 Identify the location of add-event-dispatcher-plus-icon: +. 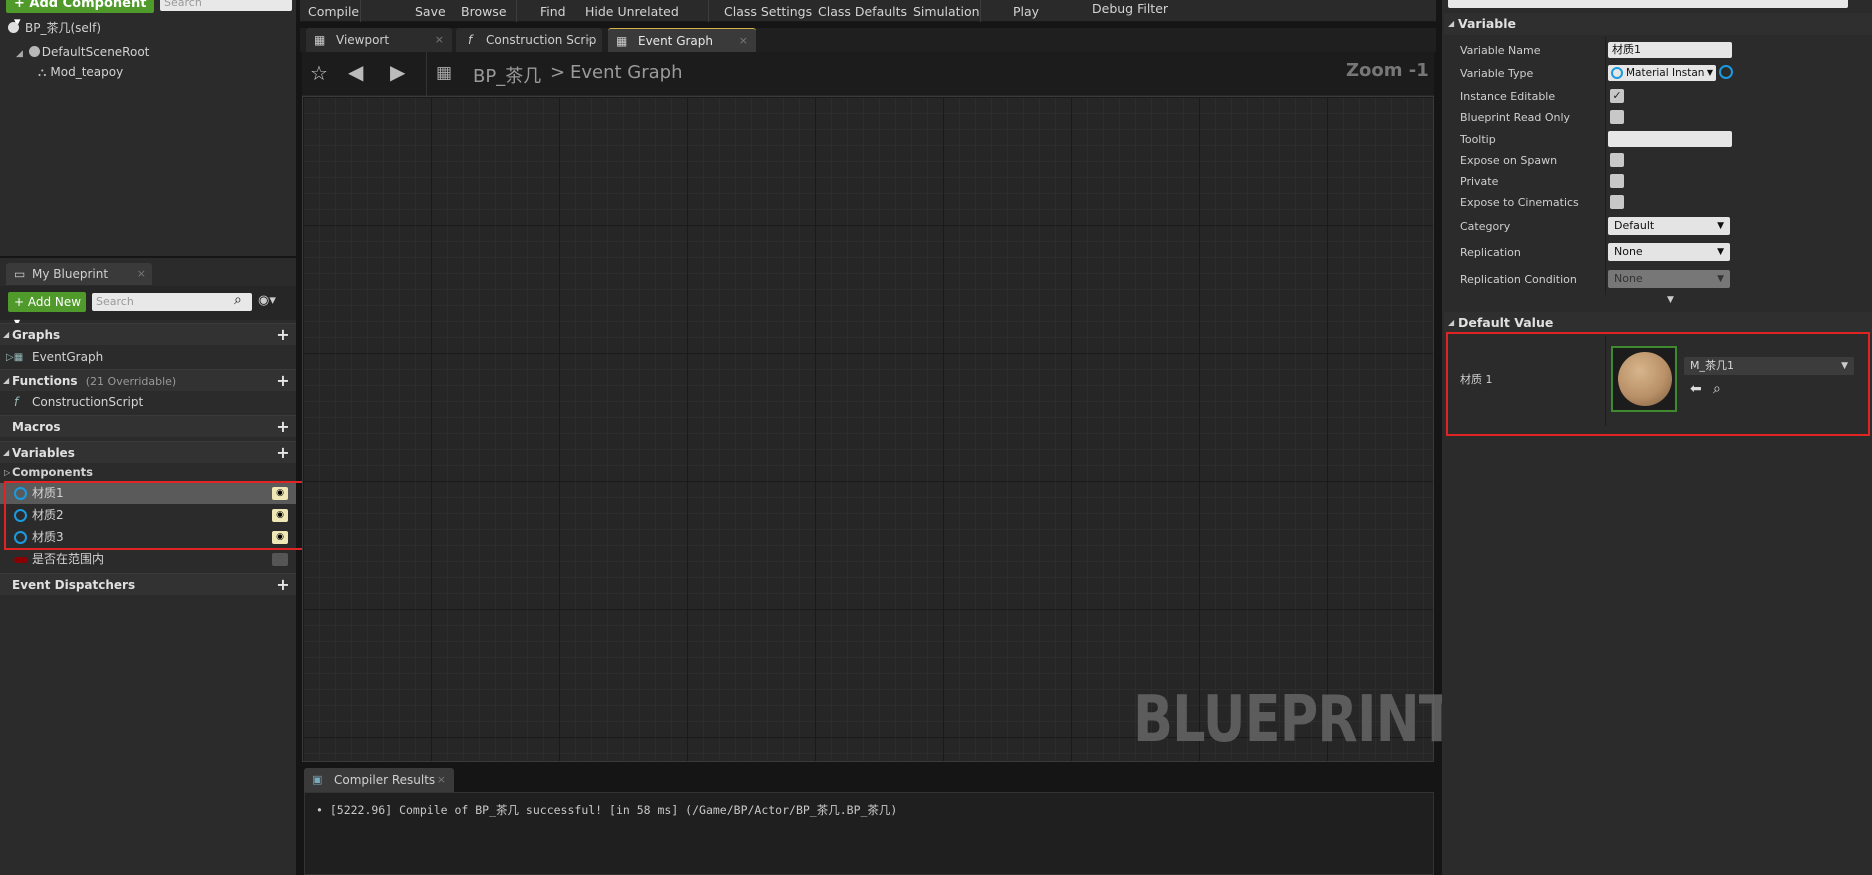
(283, 585).